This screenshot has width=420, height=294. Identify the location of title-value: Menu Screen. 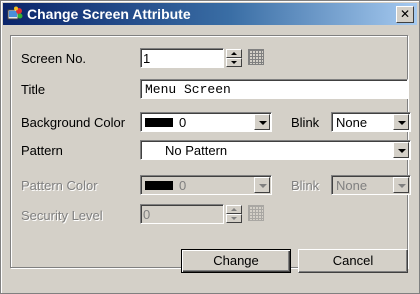
(188, 89).